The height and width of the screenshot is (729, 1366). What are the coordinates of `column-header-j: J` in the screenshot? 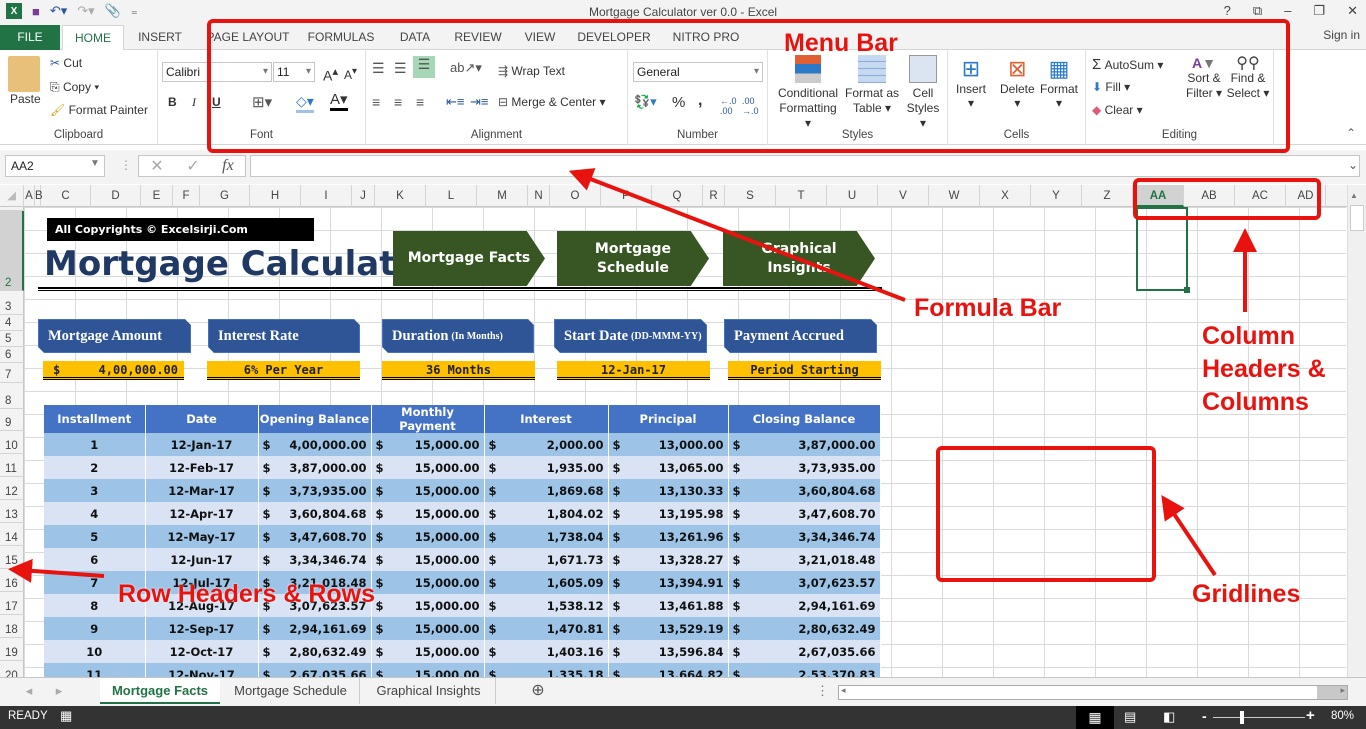 It's located at (363, 196).